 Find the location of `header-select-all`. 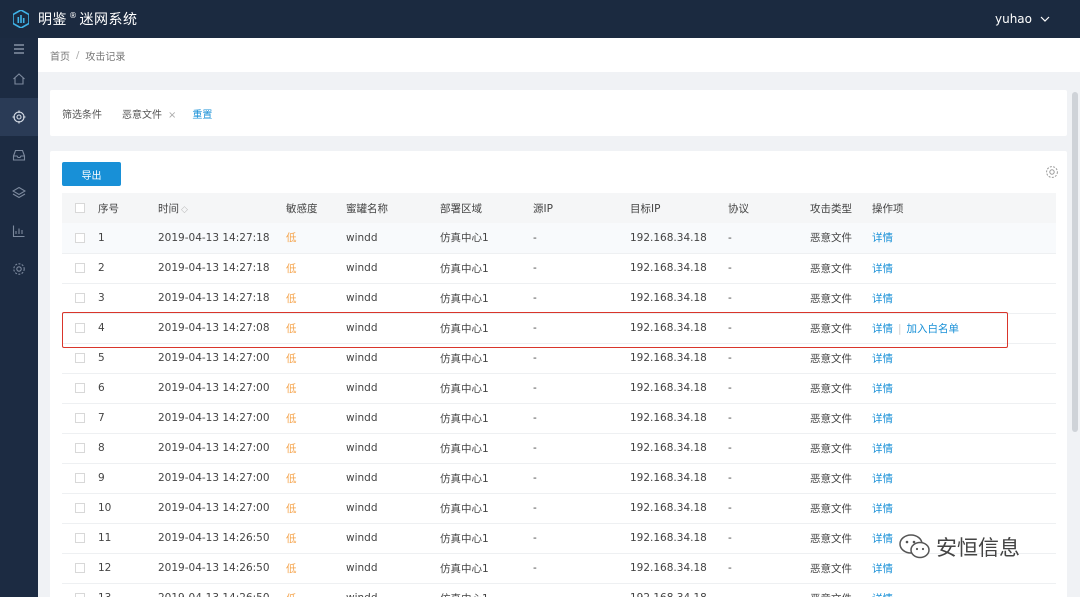

header-select-all is located at coordinates (80, 208).